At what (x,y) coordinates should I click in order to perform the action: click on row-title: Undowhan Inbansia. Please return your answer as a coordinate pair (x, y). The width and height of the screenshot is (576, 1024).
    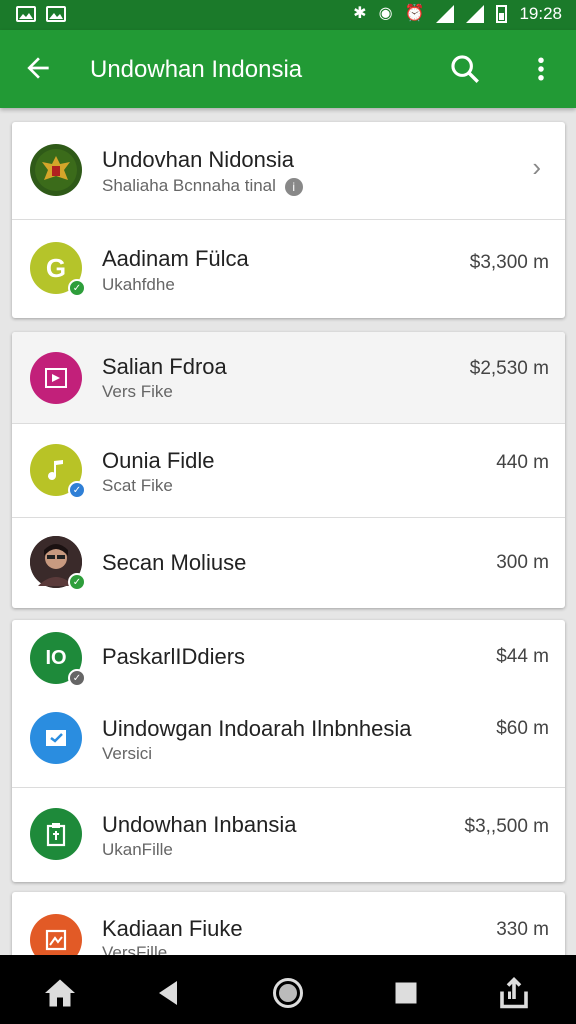
    Looking at the image, I should click on (199, 824).